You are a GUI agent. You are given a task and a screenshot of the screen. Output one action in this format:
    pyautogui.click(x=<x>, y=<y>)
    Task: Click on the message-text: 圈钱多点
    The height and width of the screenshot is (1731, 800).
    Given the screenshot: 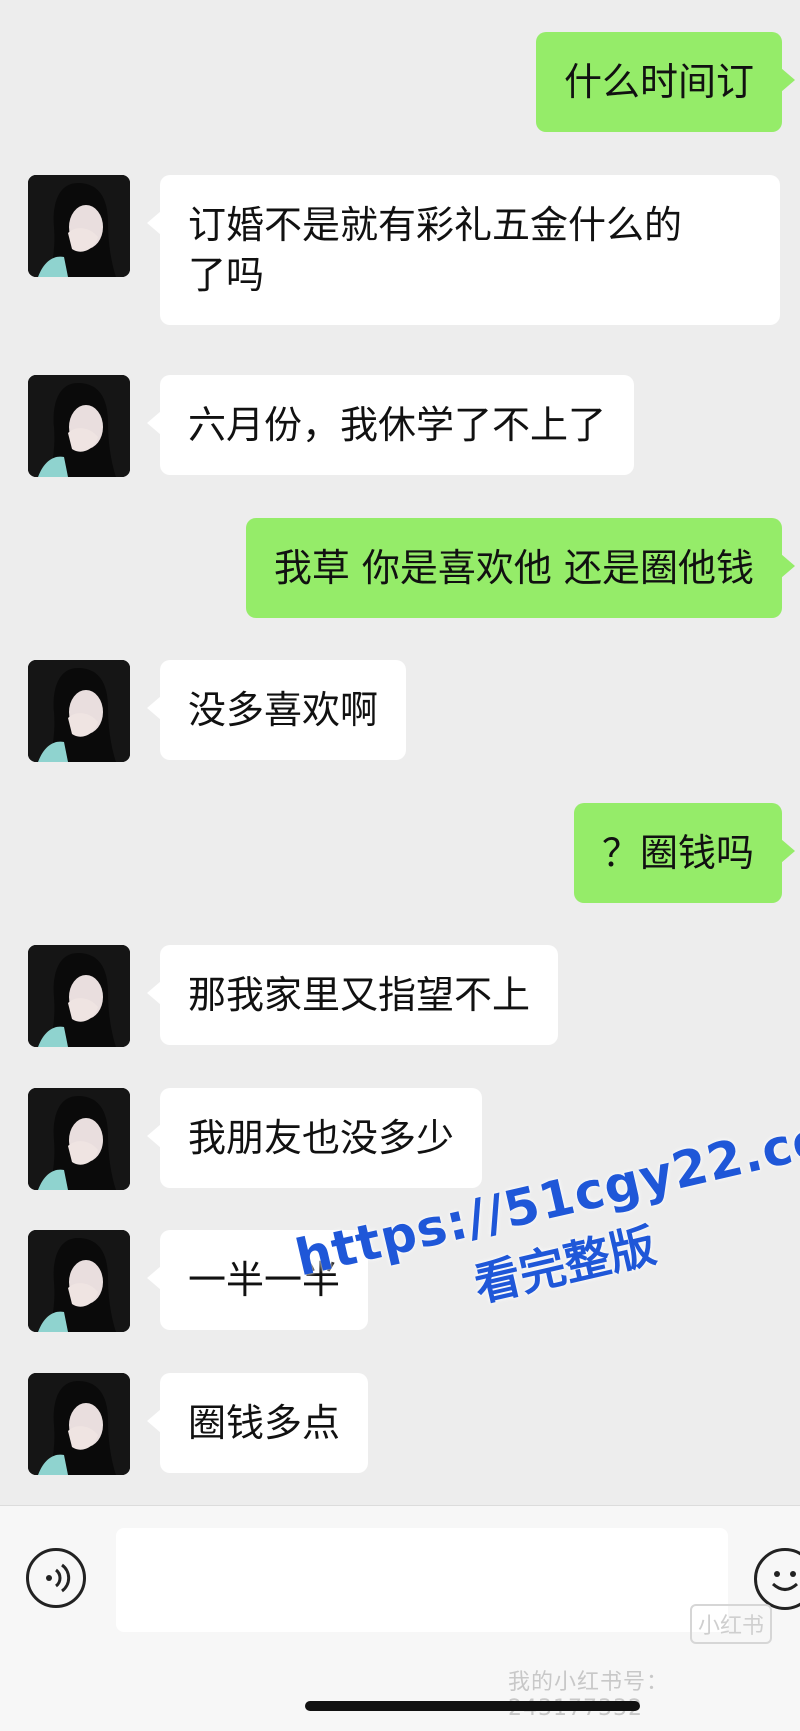 What is the action you would take?
    pyautogui.click(x=264, y=1423)
    